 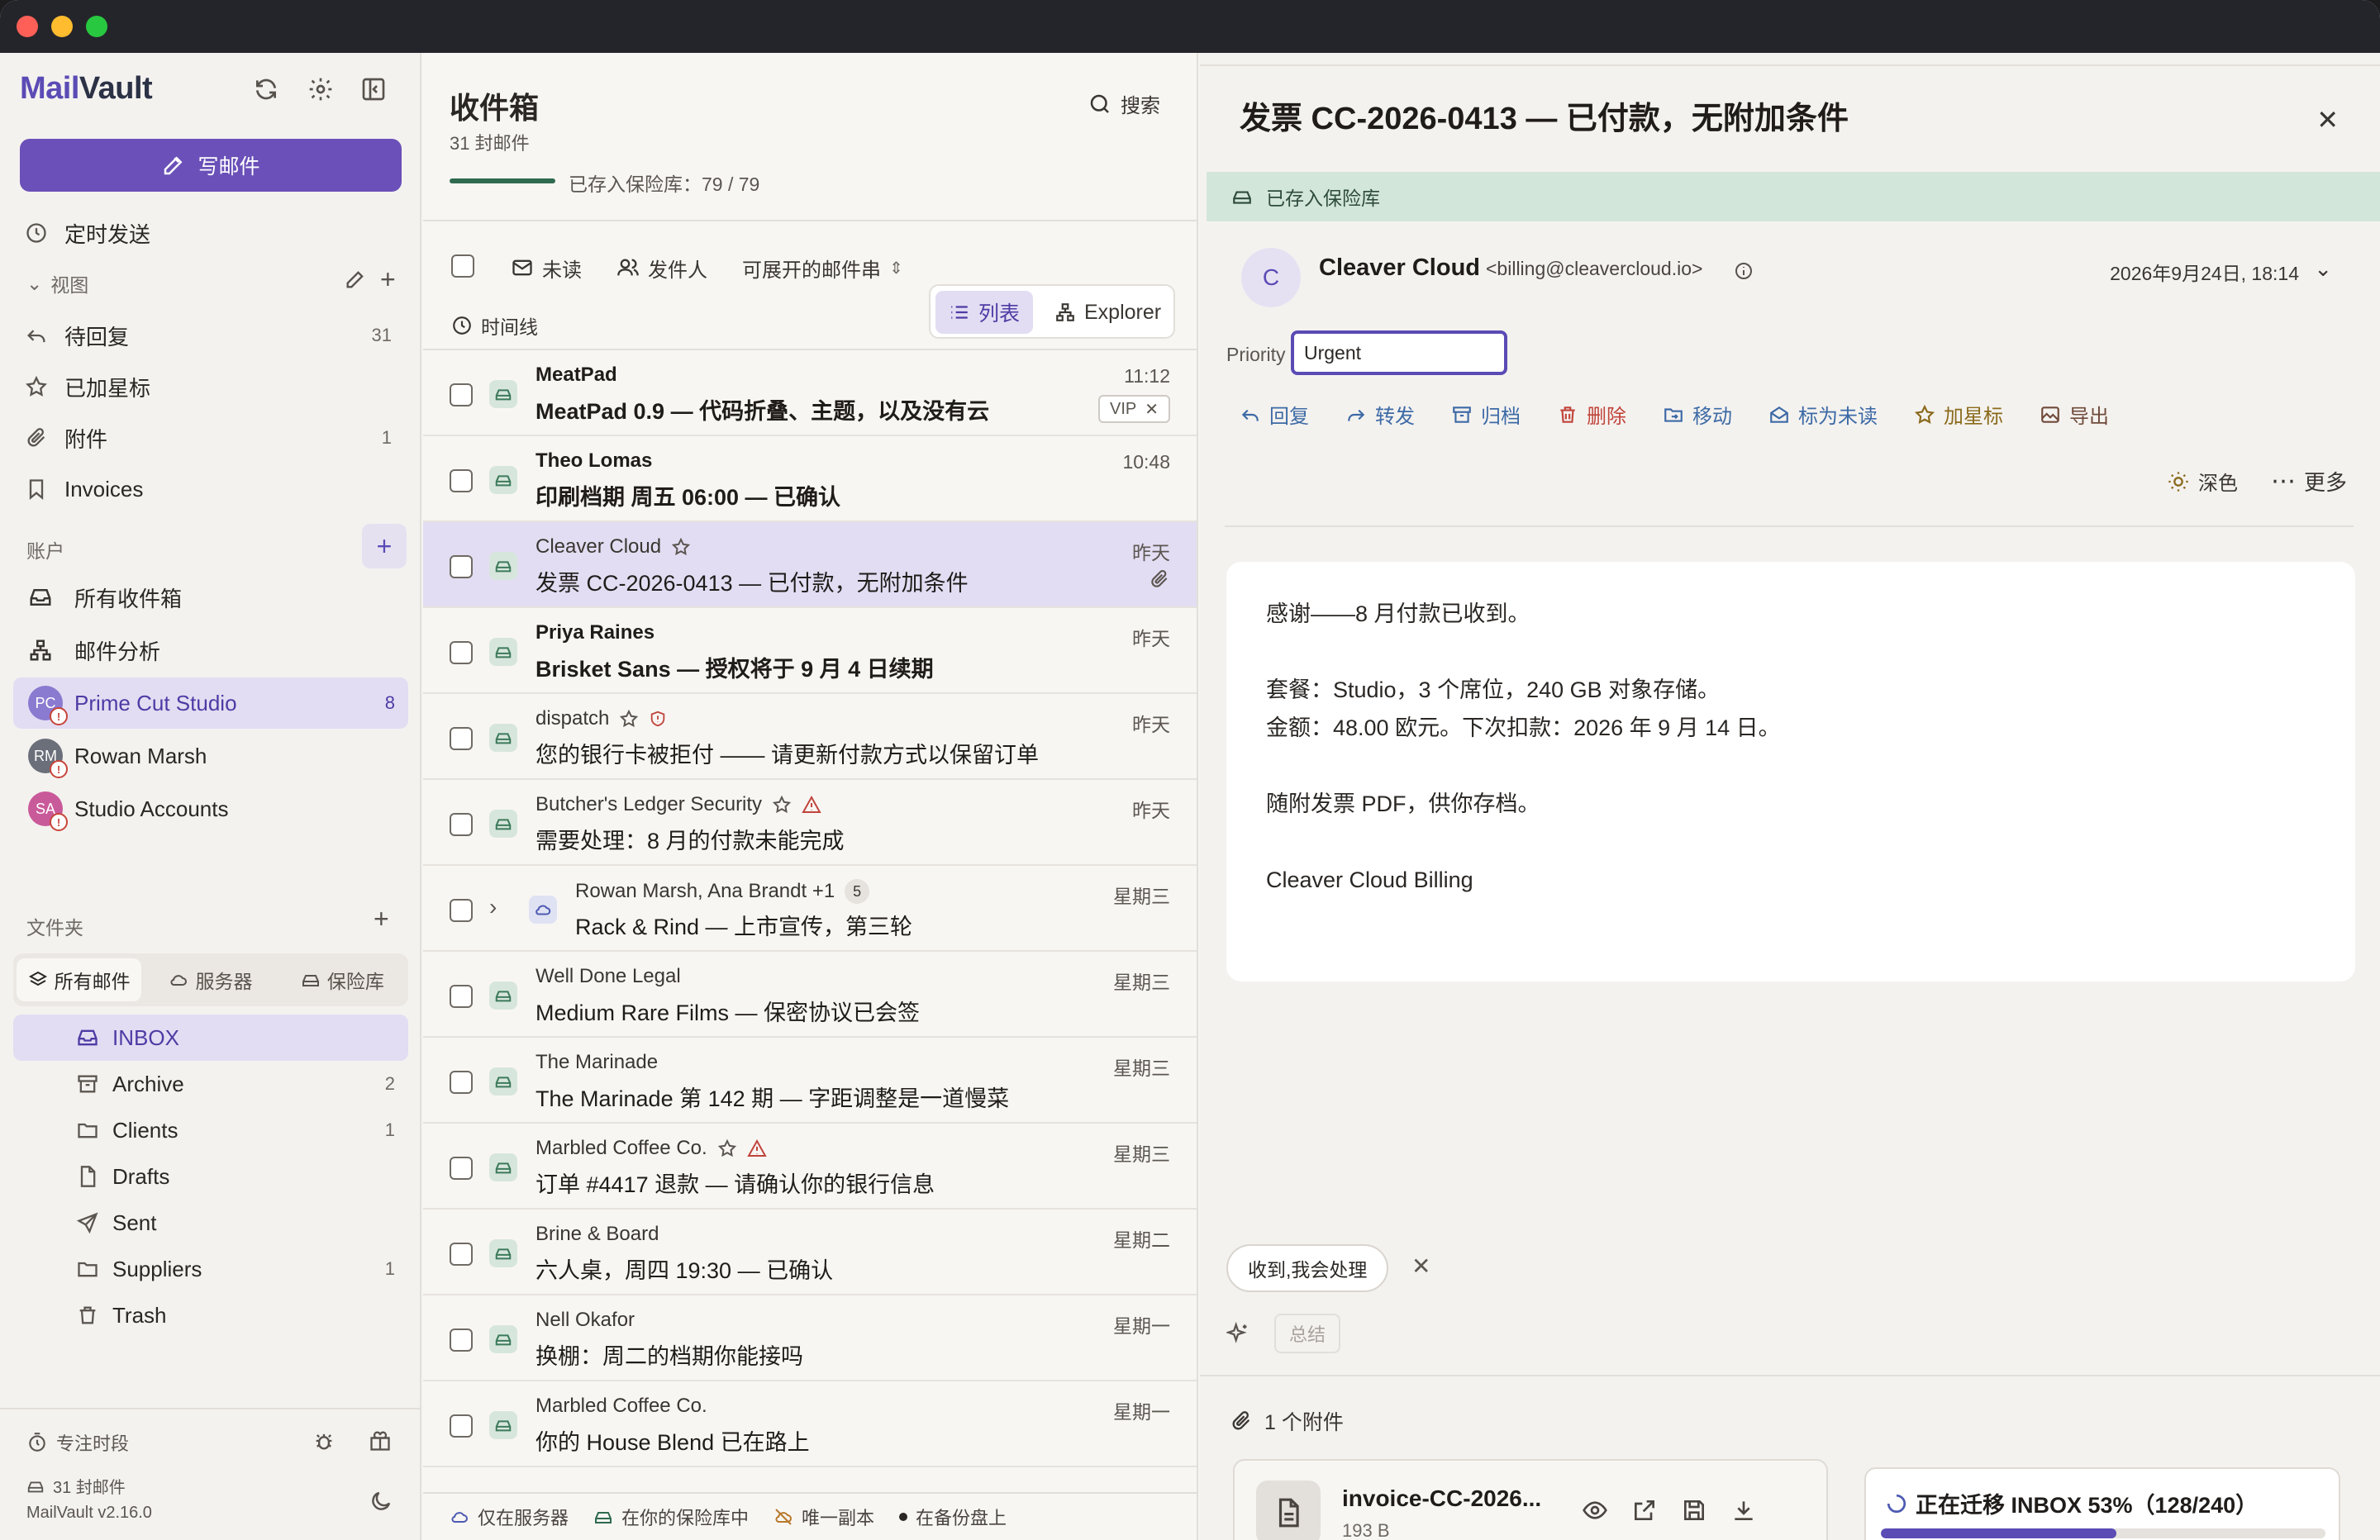 What do you see at coordinates (1694, 1510) in the screenshot?
I see `save-floppy-icon` at bounding box center [1694, 1510].